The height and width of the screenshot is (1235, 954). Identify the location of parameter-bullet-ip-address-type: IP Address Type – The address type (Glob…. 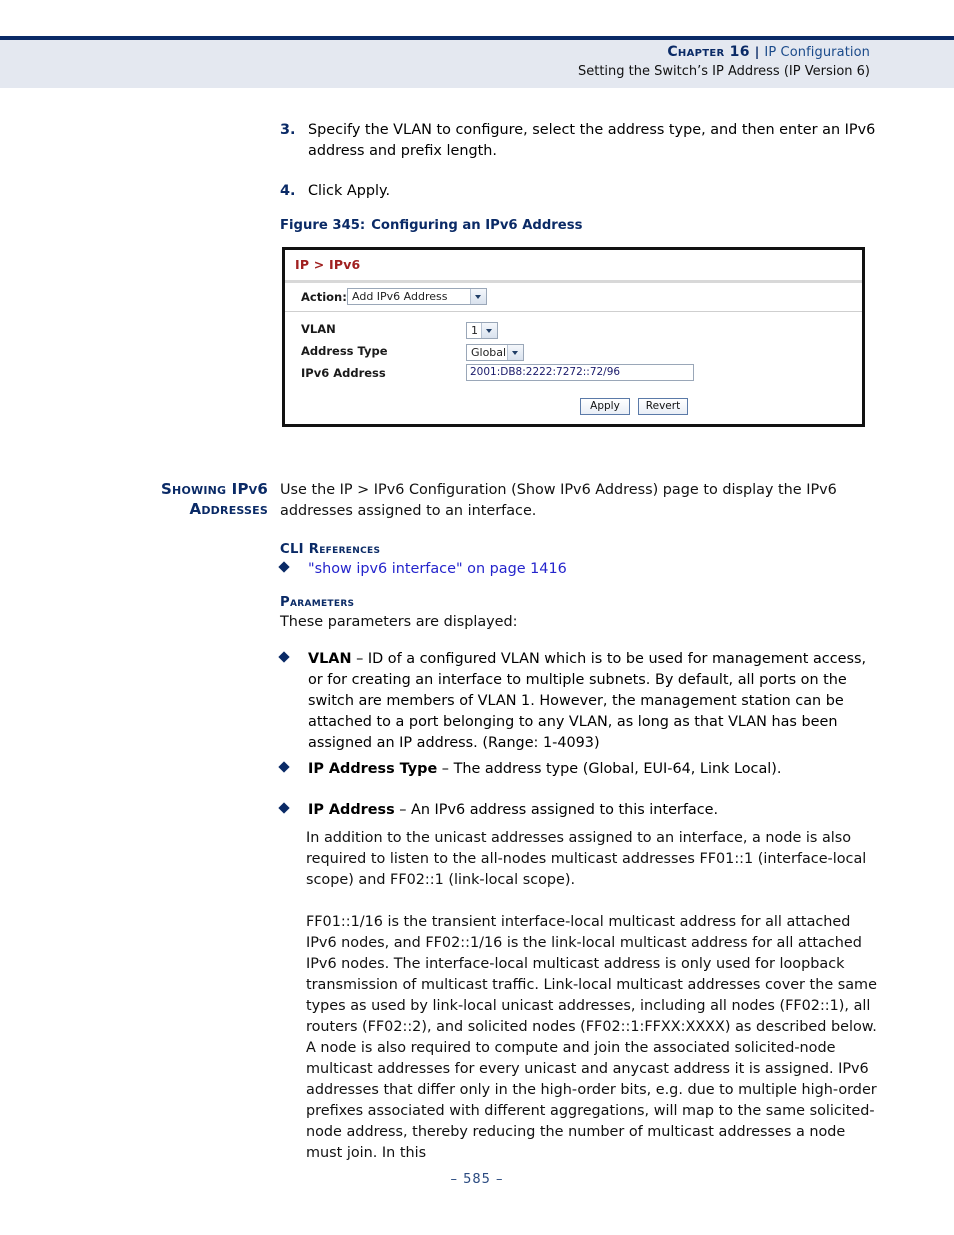
(579, 769).